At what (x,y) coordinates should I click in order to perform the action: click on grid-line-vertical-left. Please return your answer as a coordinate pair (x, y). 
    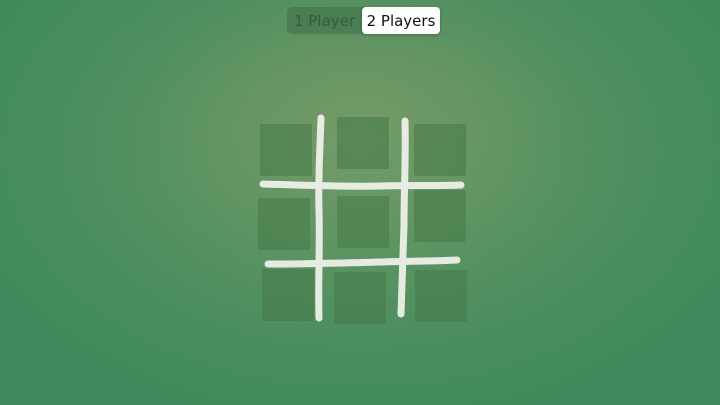
    Looking at the image, I should click on (320, 218).